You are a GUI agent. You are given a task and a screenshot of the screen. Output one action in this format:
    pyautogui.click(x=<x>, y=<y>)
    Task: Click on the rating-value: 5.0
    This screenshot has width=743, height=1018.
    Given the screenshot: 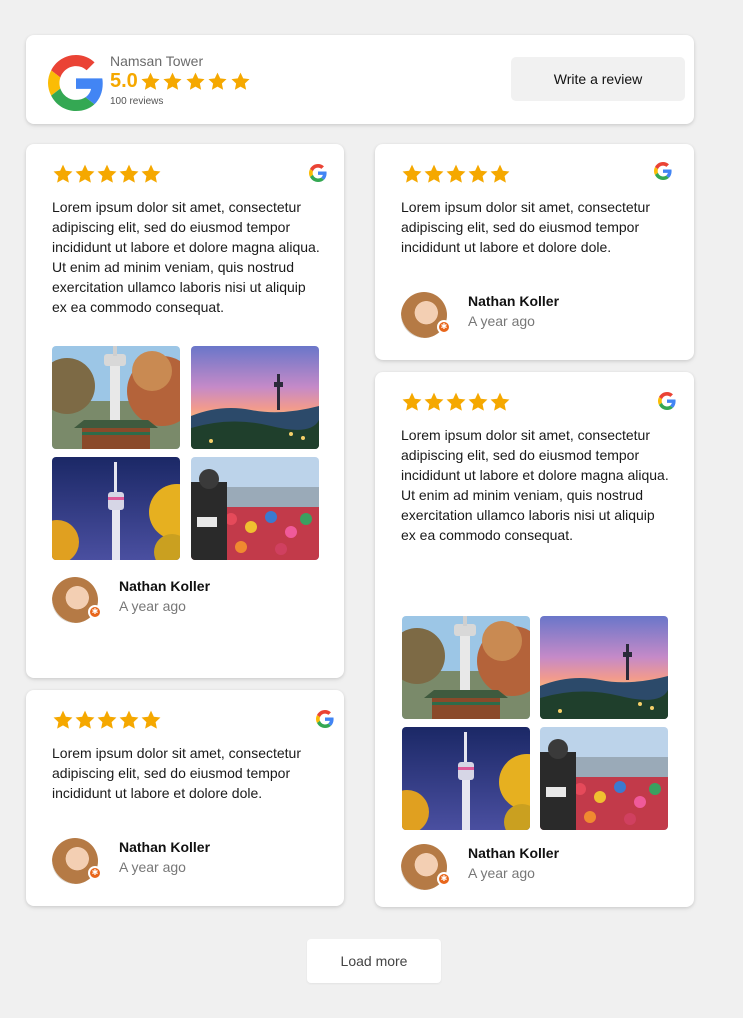 What is the action you would take?
    pyautogui.click(x=124, y=81)
    